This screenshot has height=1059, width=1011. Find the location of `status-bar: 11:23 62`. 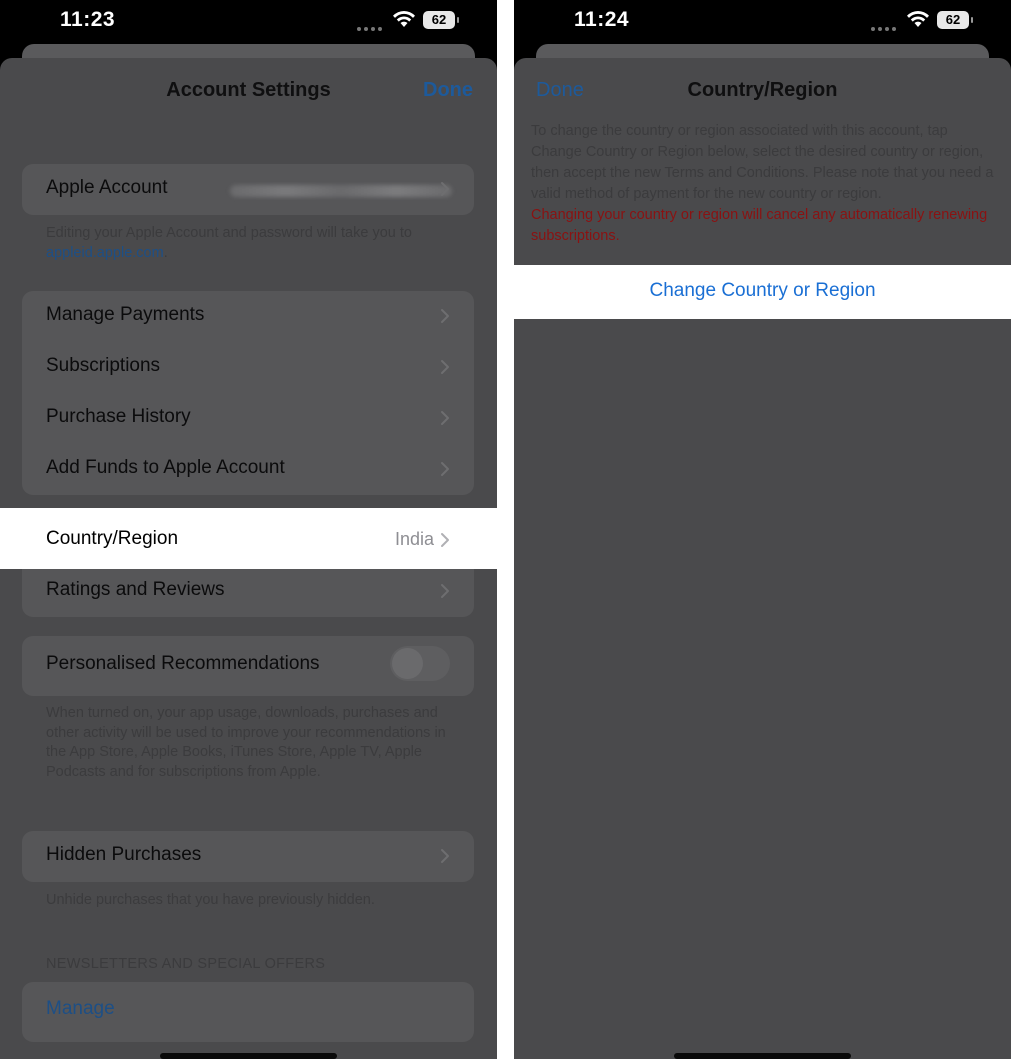

status-bar: 11:23 62 is located at coordinates (248, 22).